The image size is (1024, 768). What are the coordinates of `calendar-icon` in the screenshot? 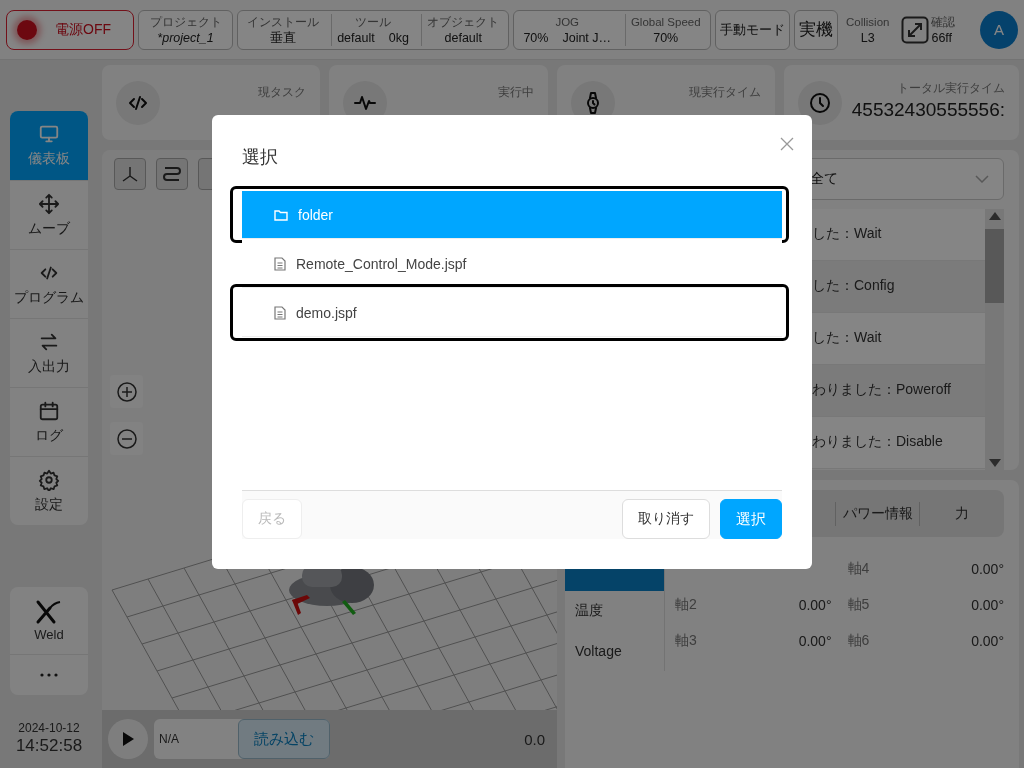 It's located at (49, 410).